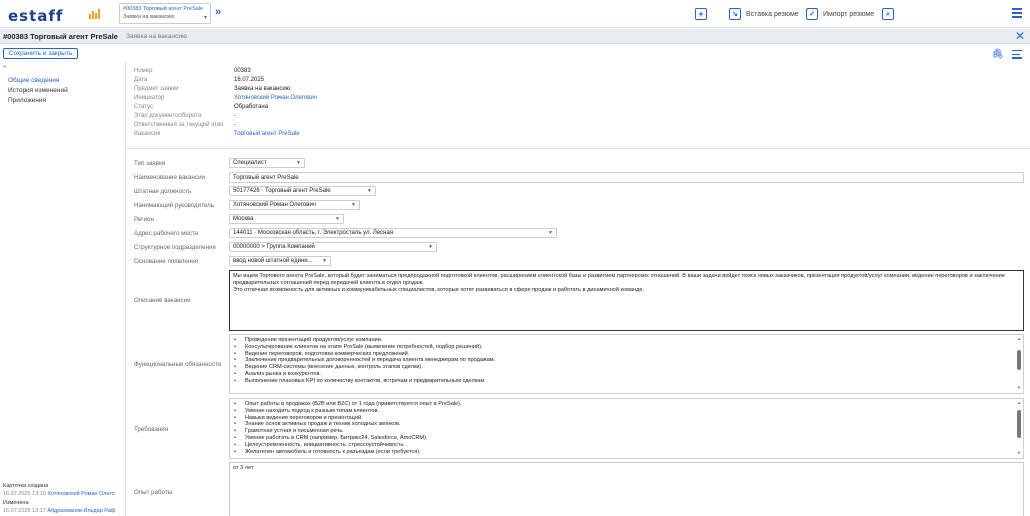 The width and height of the screenshot is (1030, 516). I want to click on close-icon: ✕, so click(1020, 36).